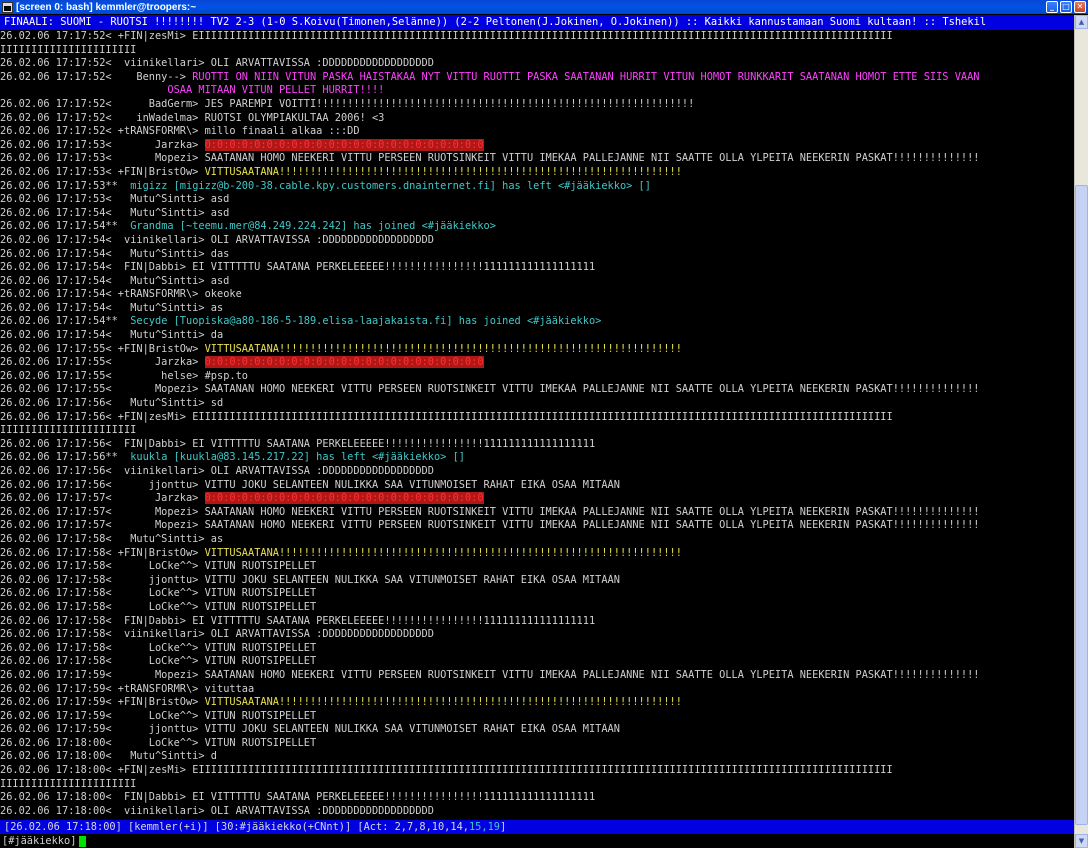 This screenshot has height=848, width=1088. I want to click on maximize-button: □, so click(1066, 7).